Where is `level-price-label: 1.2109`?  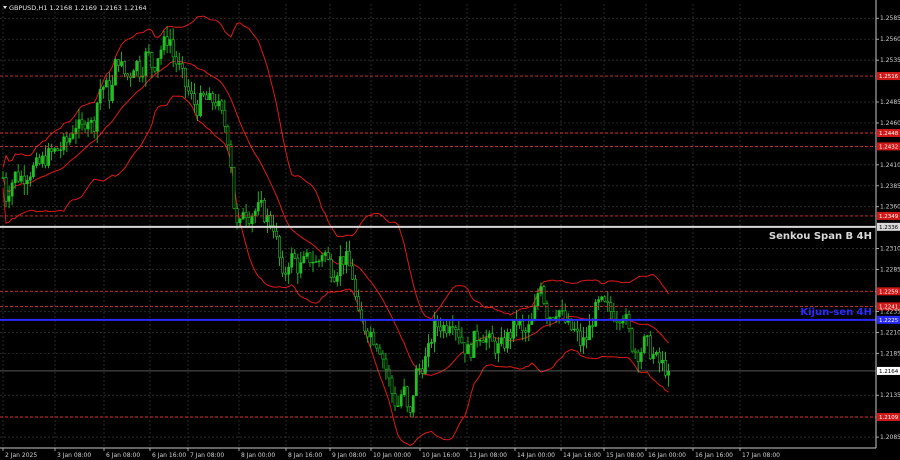 level-price-label: 1.2109 is located at coordinates (889, 418).